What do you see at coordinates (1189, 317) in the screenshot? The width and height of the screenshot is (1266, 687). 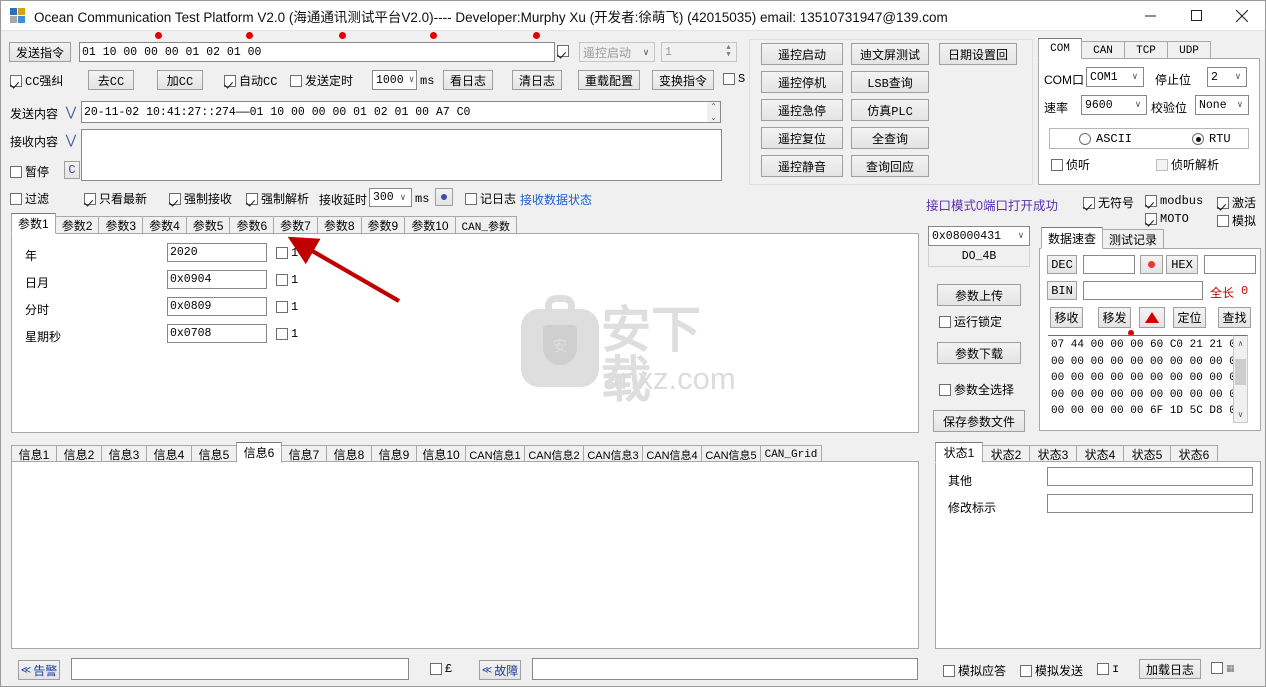 I see `locate-button: 定位` at bounding box center [1189, 317].